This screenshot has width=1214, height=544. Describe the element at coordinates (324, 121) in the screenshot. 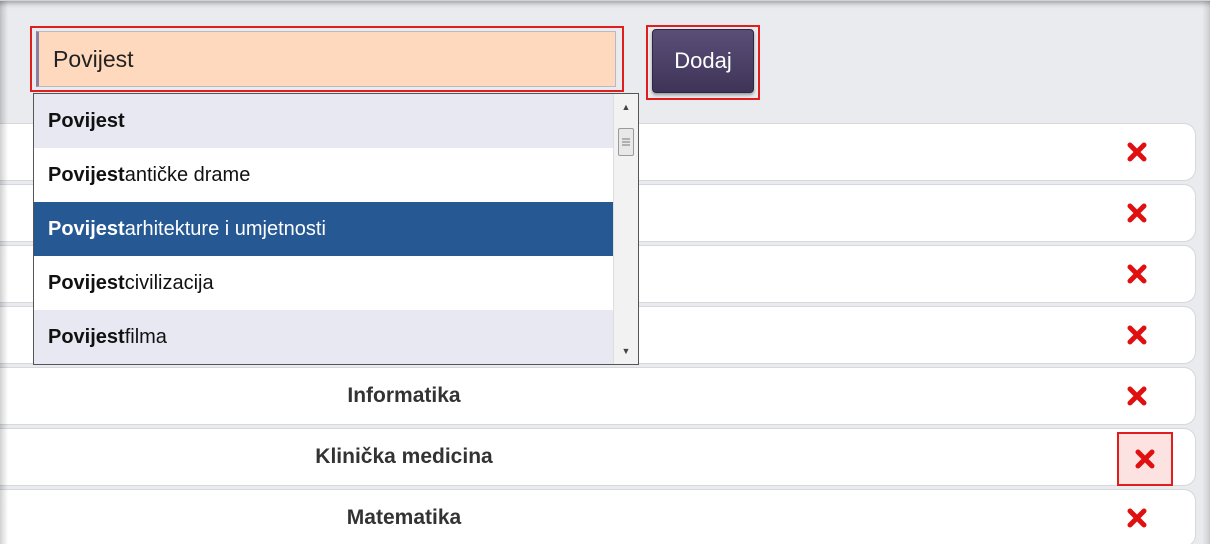

I see `autocomplete-option: Povijest` at that location.